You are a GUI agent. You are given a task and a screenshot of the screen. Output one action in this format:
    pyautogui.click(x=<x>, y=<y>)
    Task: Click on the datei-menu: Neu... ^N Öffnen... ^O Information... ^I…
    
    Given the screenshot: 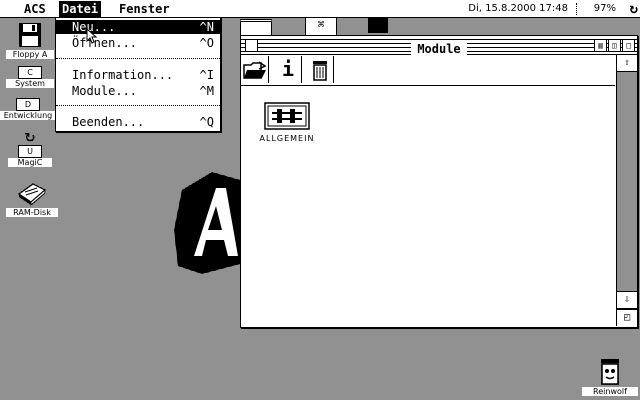 What is the action you would take?
    pyautogui.click(x=138, y=74)
    